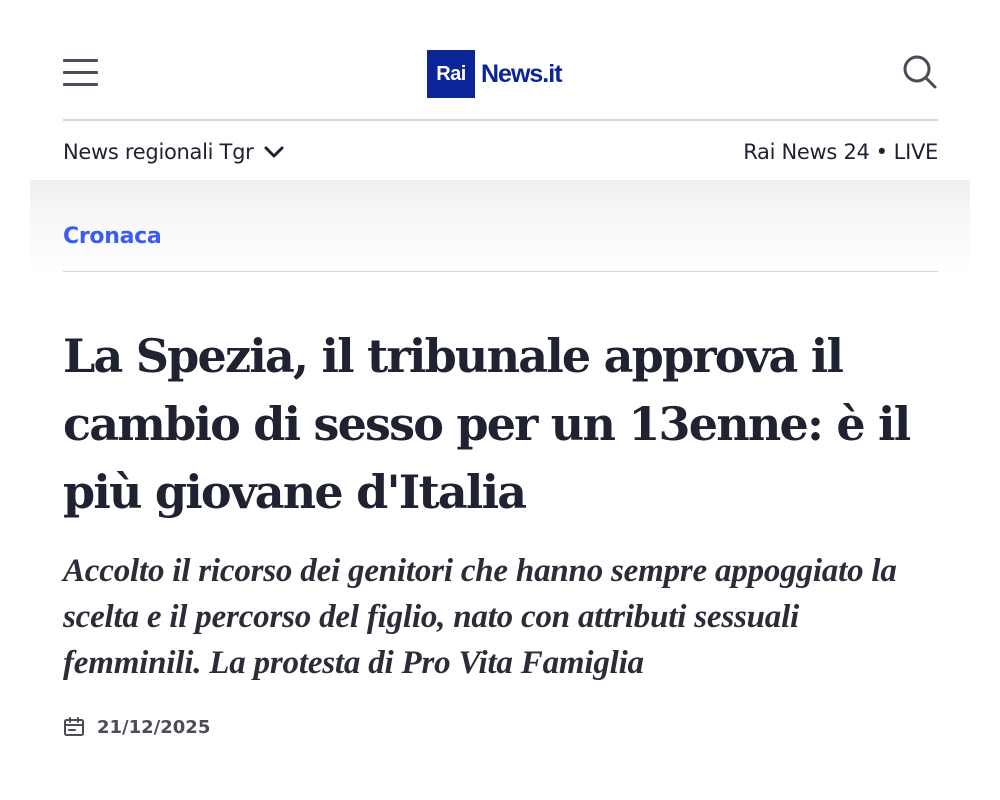 The image size is (1000, 800). I want to click on header-divider, so click(500, 120).